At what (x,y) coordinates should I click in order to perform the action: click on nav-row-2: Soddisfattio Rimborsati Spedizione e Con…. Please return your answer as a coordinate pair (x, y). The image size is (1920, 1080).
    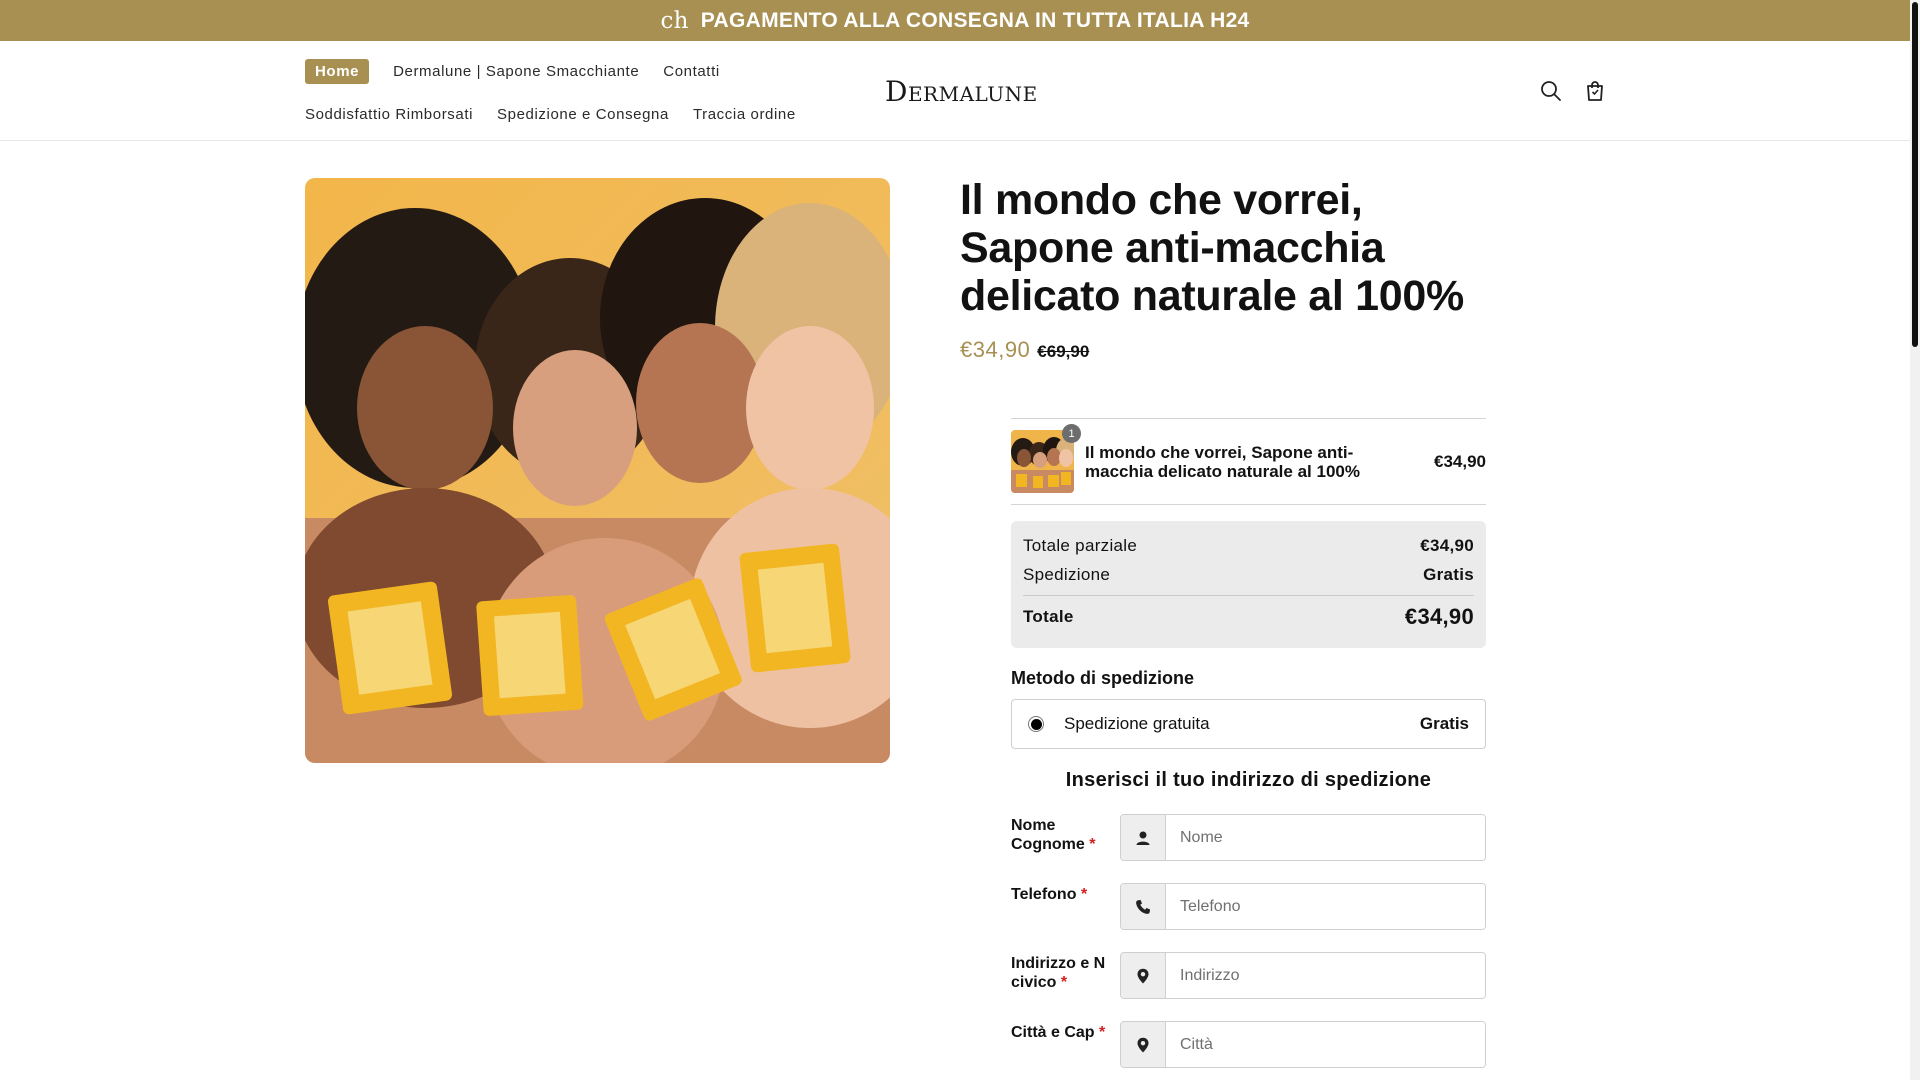
    Looking at the image, I should click on (585, 114).